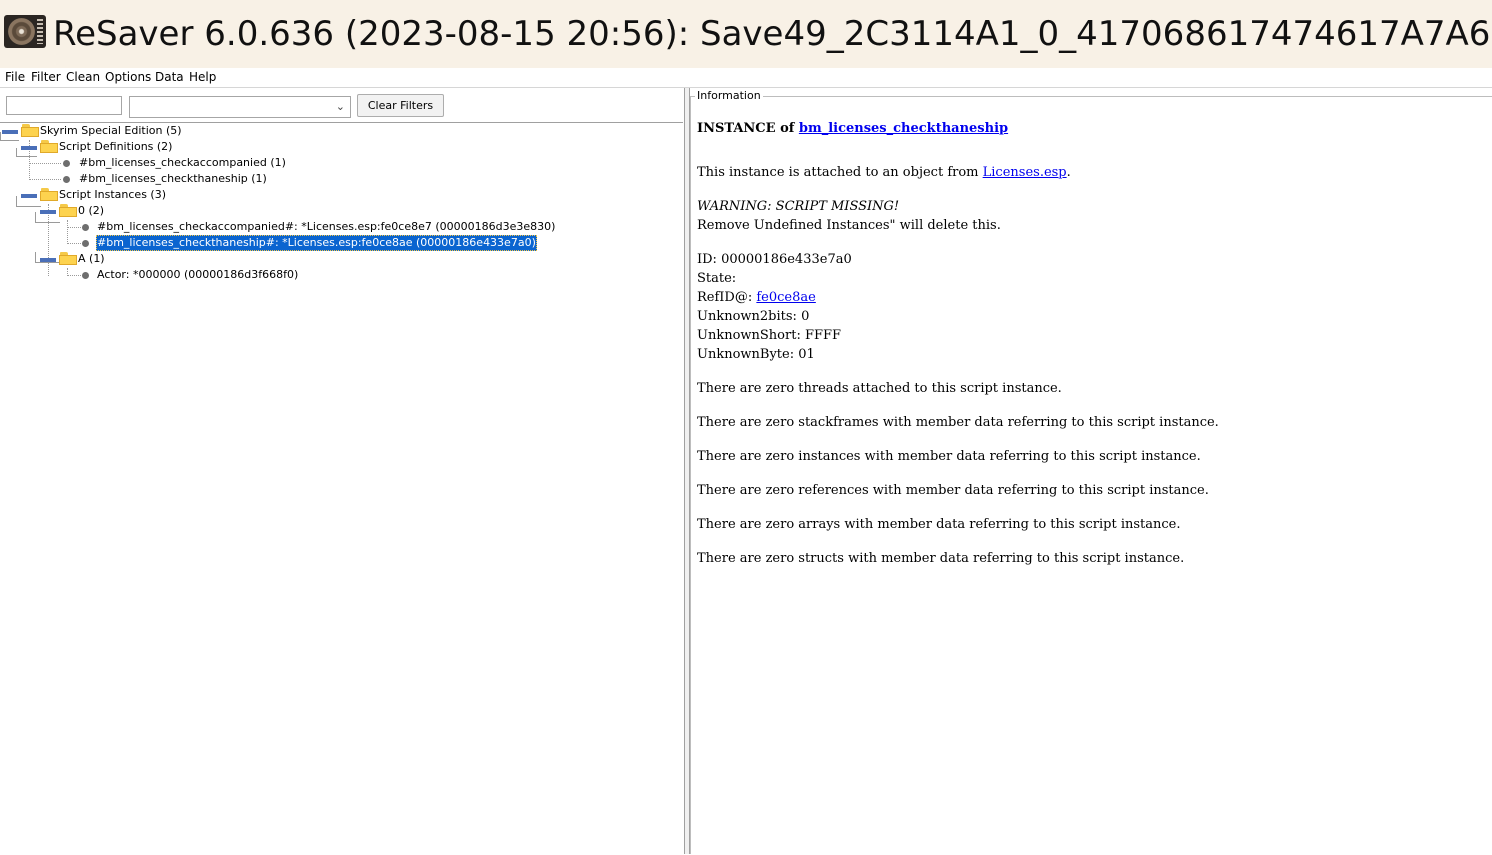 The image size is (1492, 855). I want to click on unknown2bits-line: Unknown2bits: 0, so click(753, 316).